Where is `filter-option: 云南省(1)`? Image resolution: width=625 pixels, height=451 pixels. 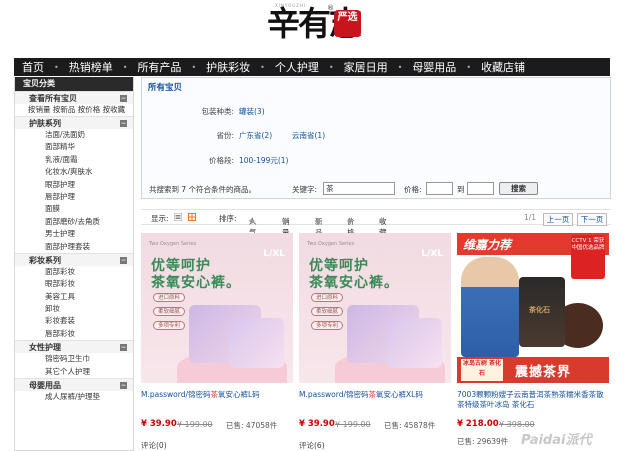 filter-option: 云南省(1) is located at coordinates (308, 135).